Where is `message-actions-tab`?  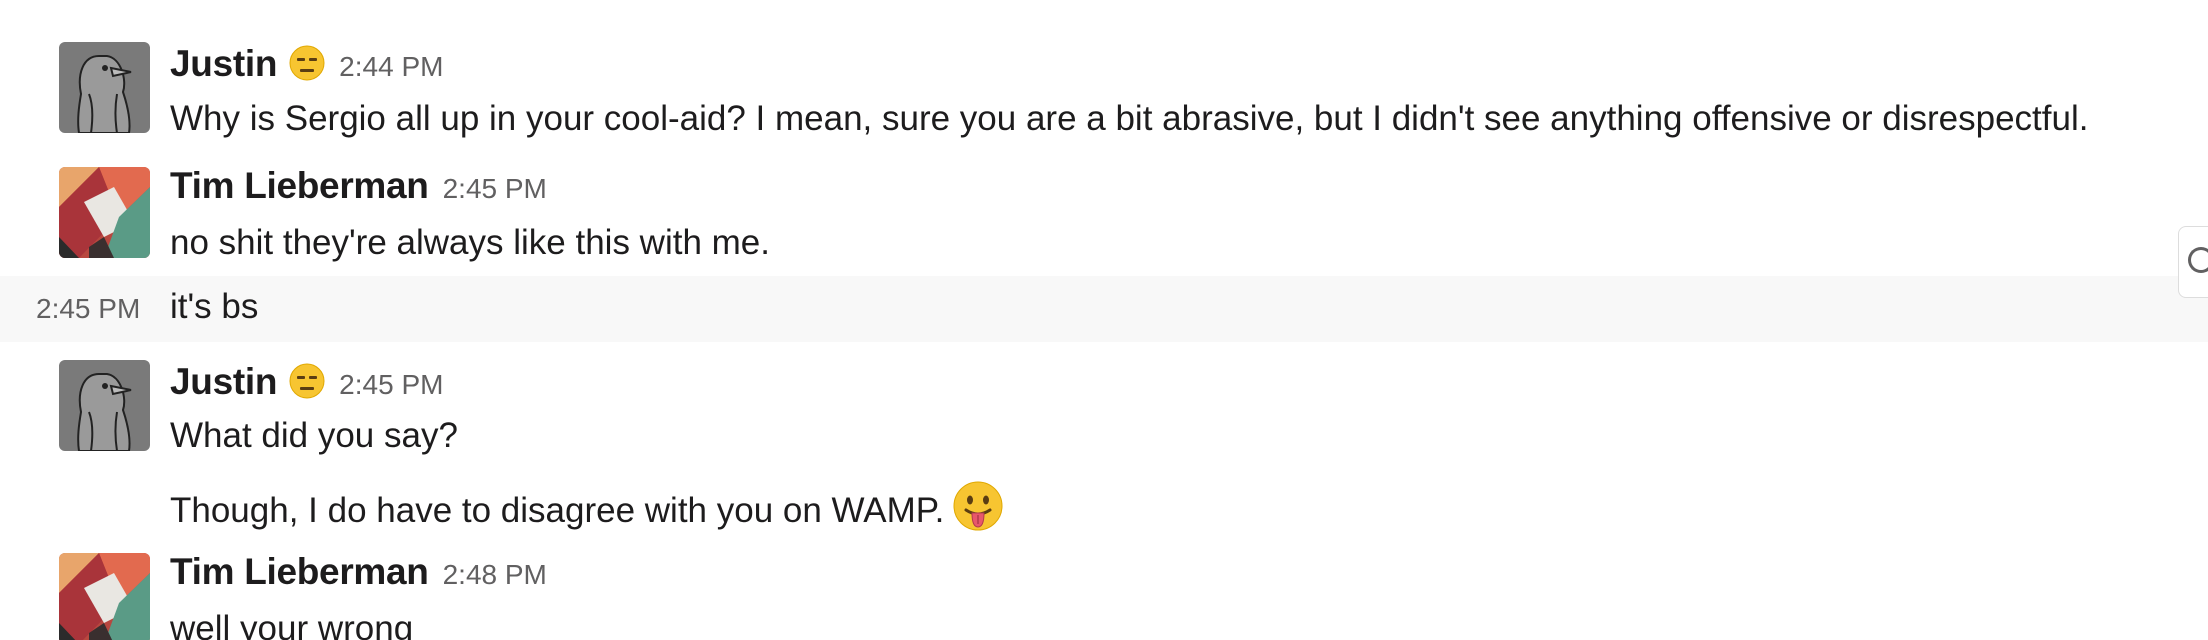
message-actions-tab is located at coordinates (2193, 262).